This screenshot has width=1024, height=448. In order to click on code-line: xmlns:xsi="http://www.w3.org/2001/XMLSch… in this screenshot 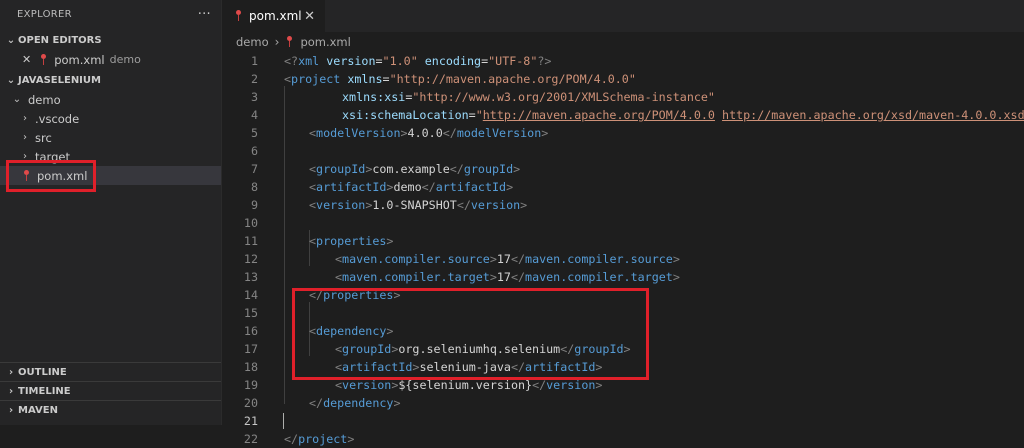, I will do `click(623, 97)`.